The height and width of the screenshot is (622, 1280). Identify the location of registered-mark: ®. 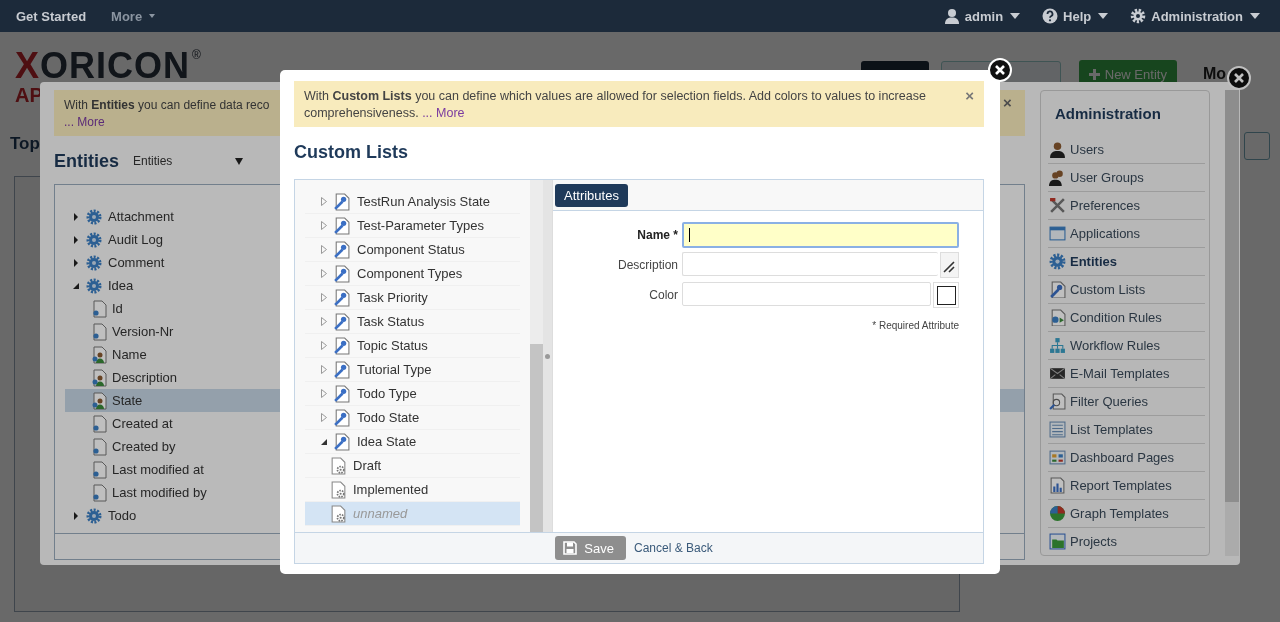
(196, 55).